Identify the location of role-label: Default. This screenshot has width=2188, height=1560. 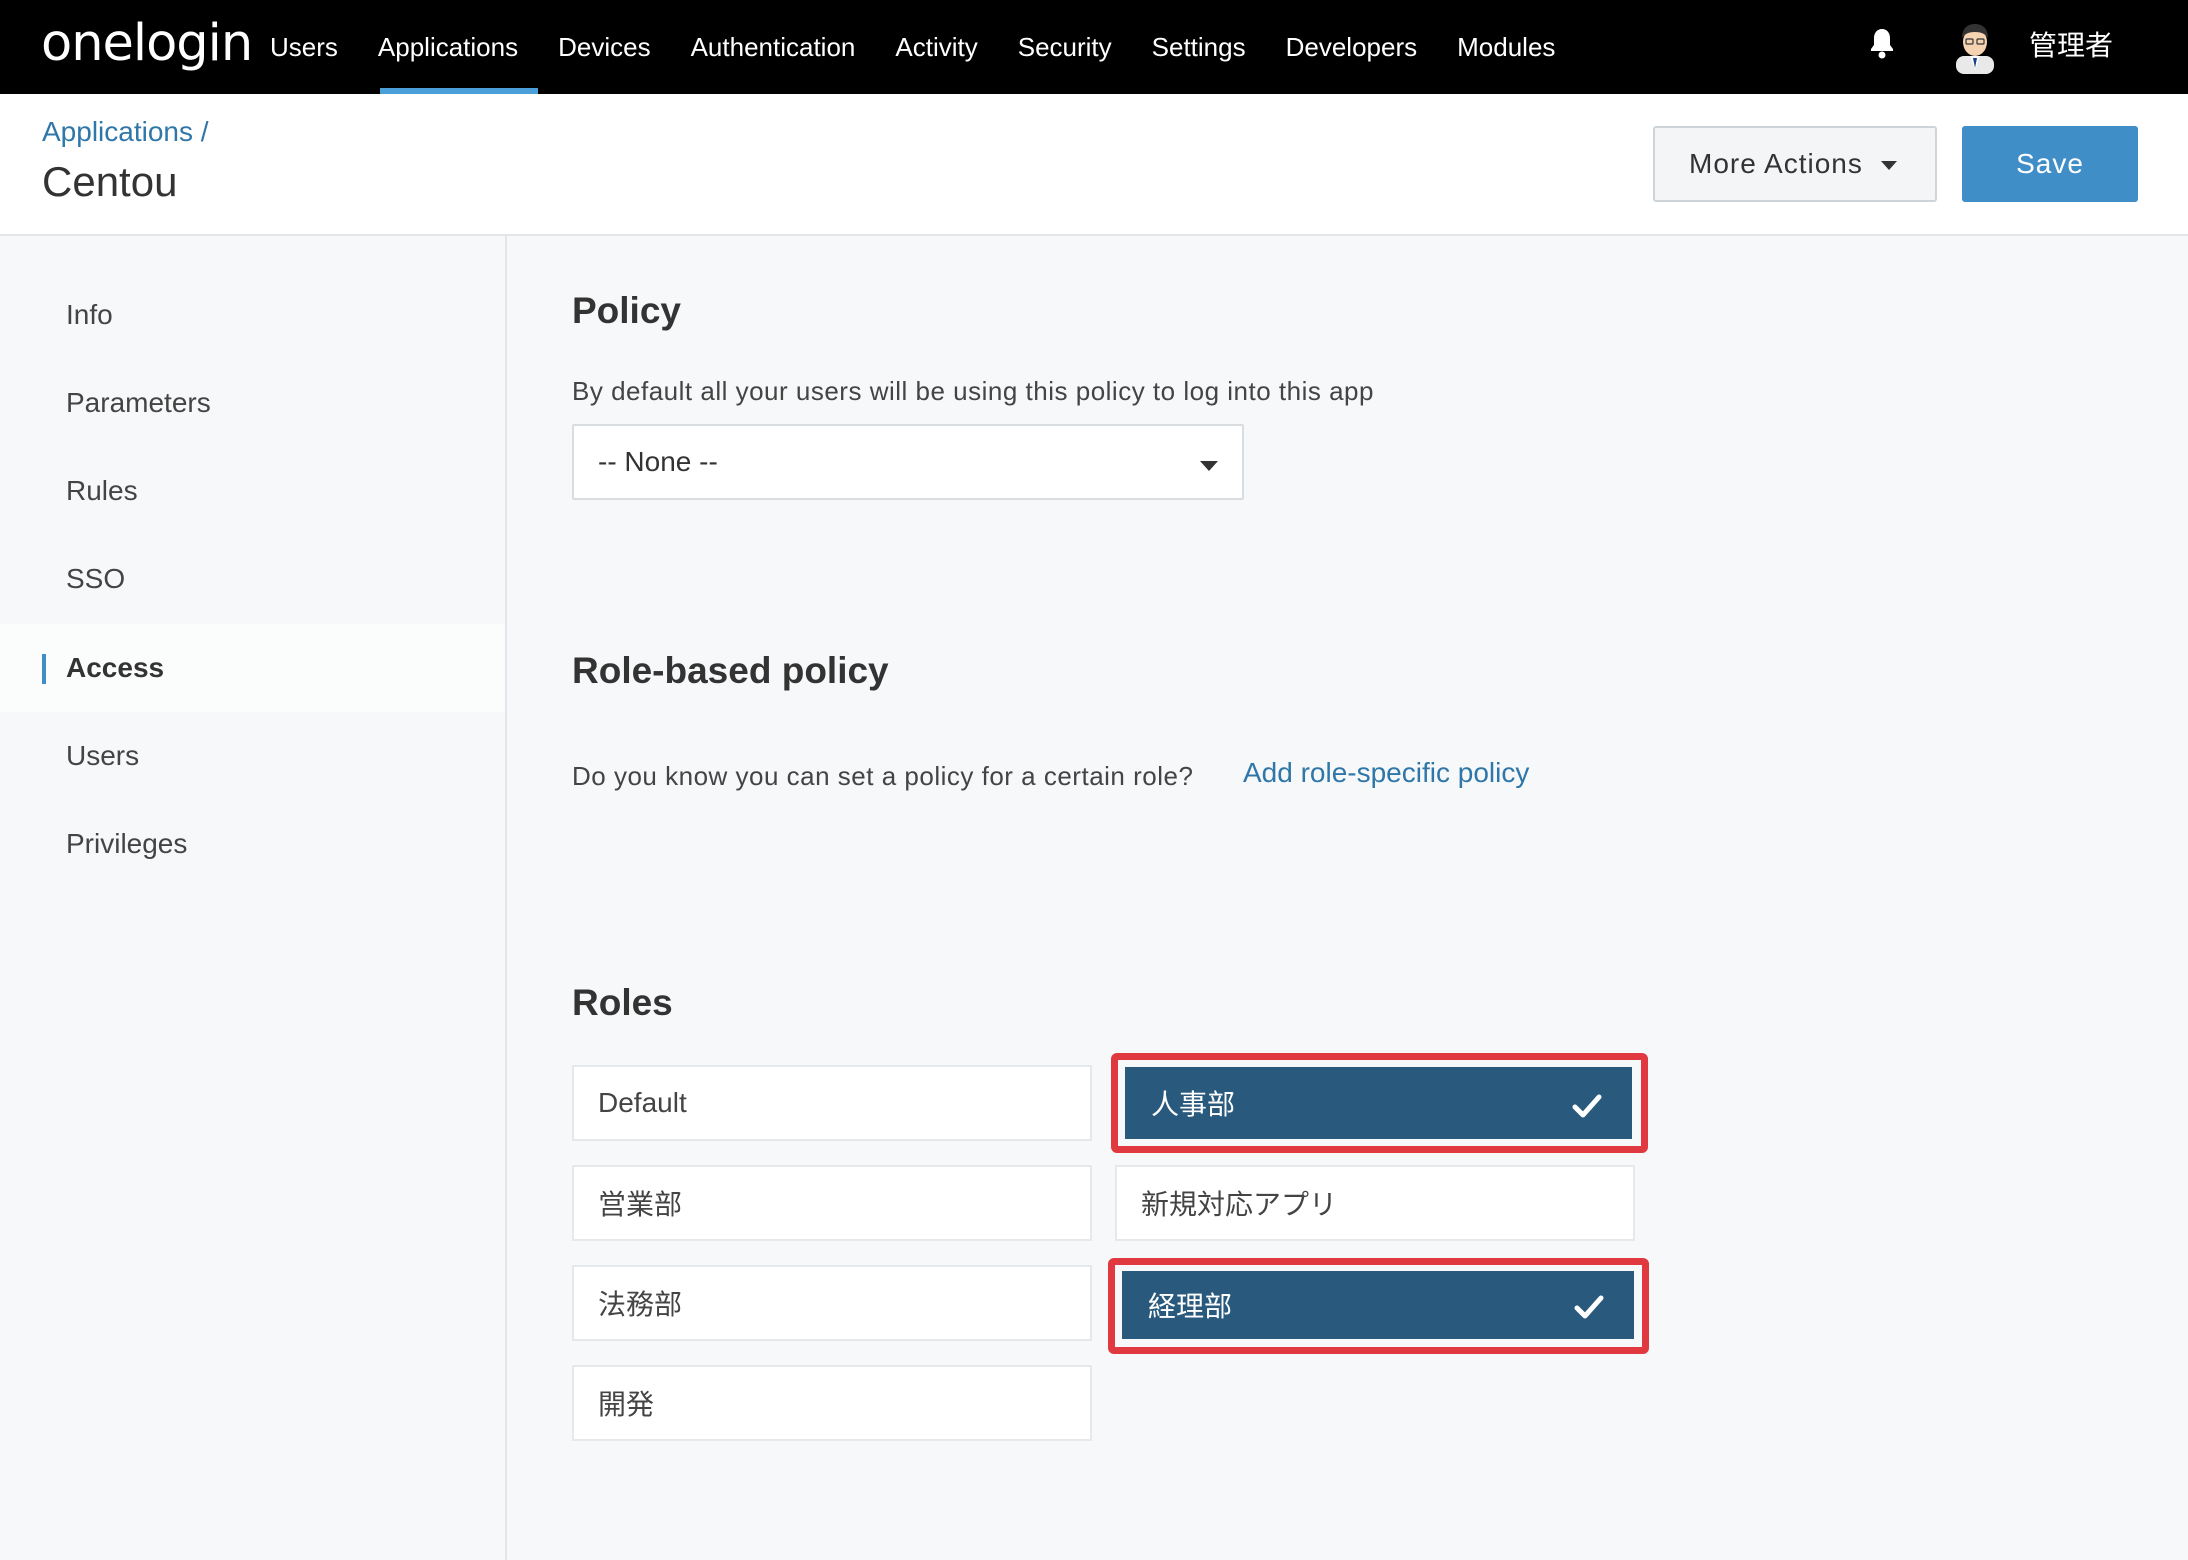
(642, 1102).